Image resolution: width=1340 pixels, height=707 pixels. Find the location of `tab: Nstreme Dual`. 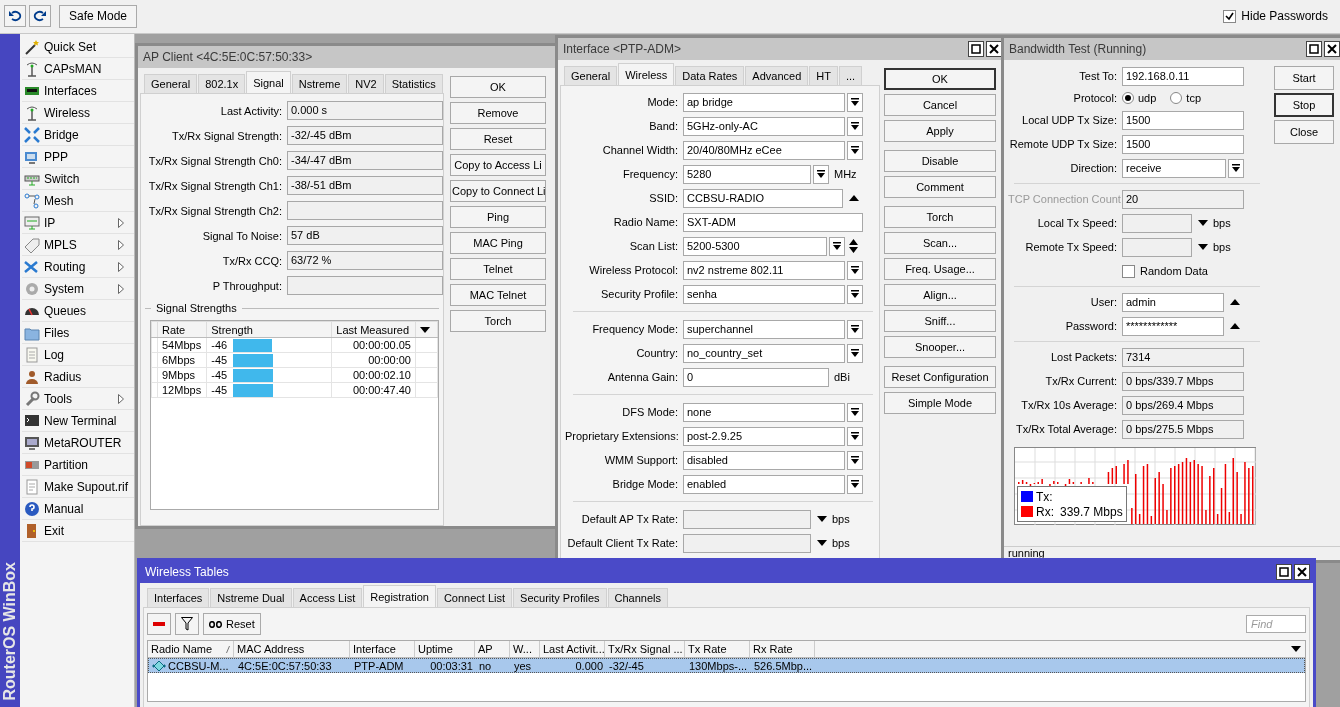

tab: Nstreme Dual is located at coordinates (251, 597).